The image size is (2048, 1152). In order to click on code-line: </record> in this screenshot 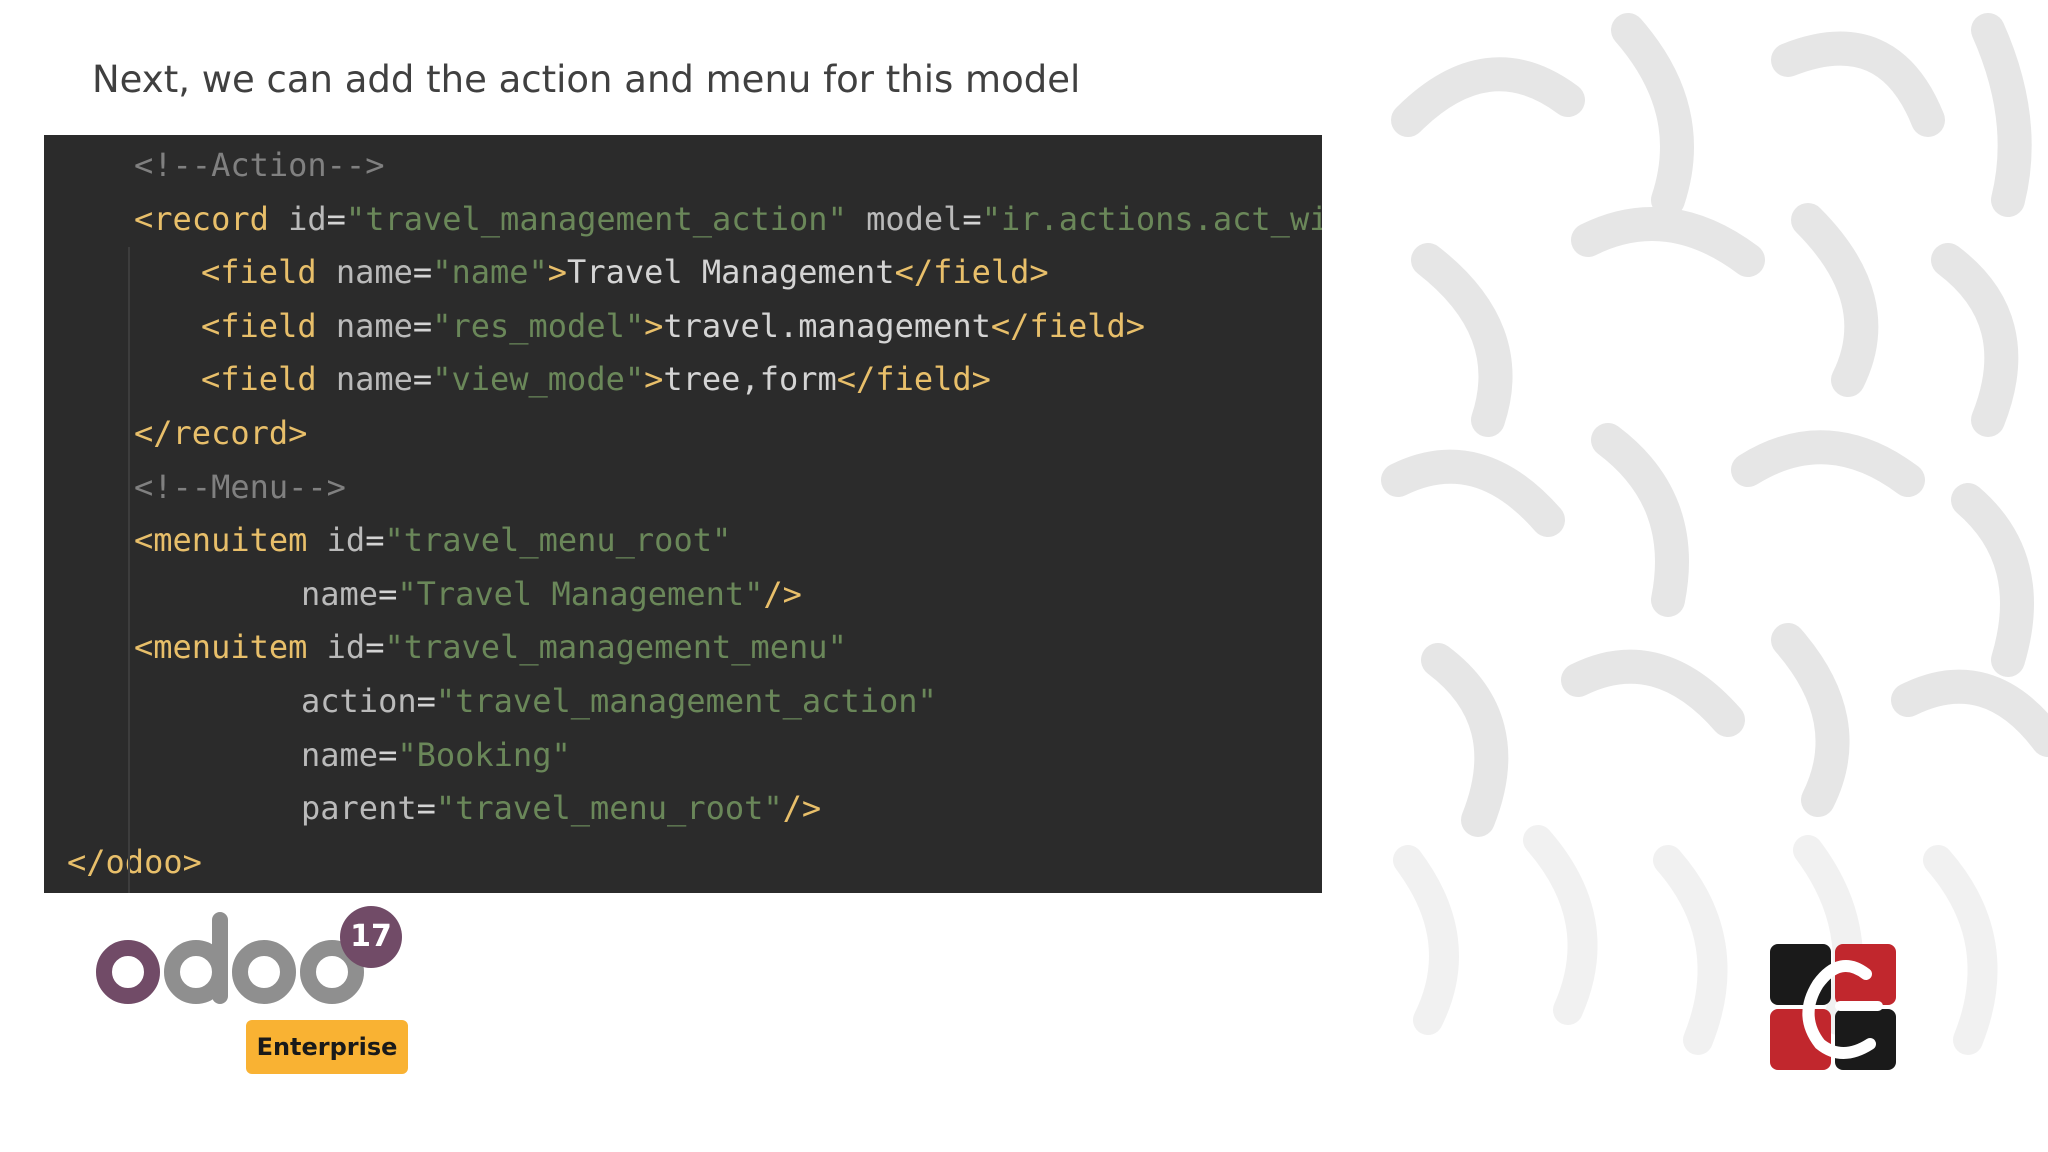, I will do `click(220, 433)`.